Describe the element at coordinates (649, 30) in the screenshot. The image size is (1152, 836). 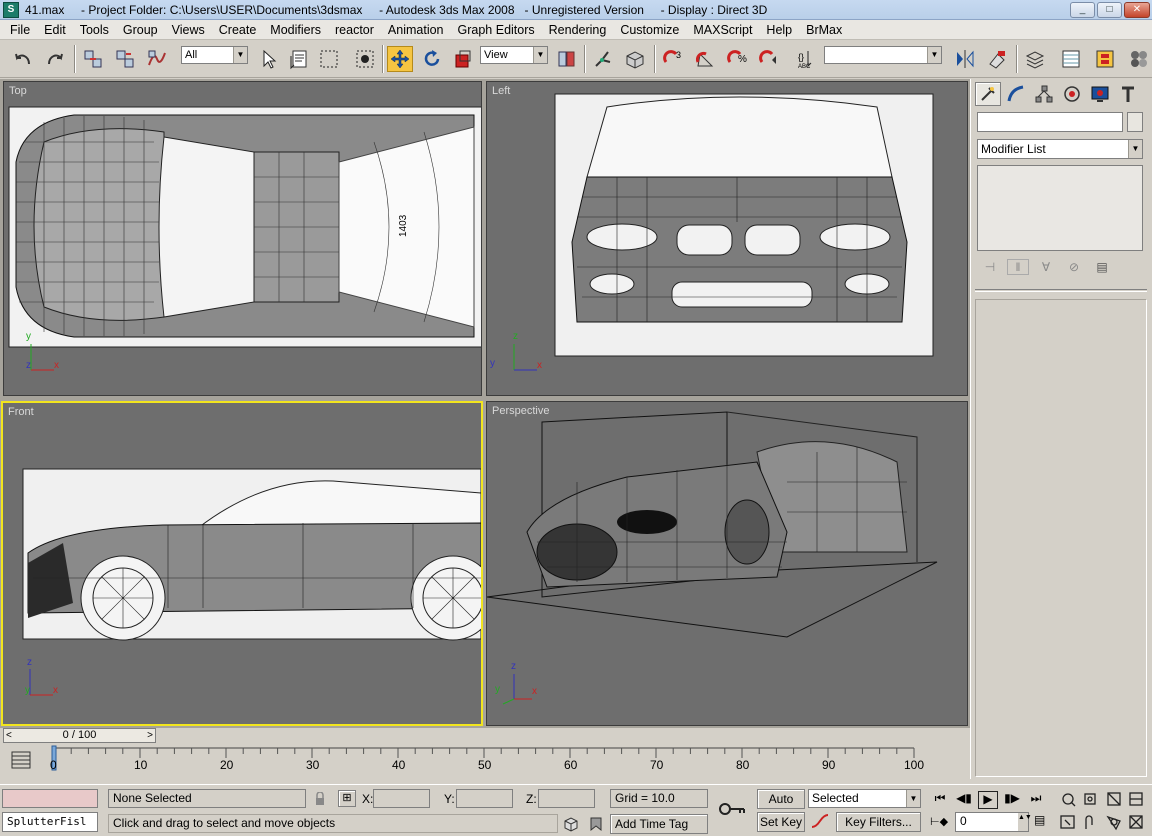
I see `menu-customize: Customize` at that location.